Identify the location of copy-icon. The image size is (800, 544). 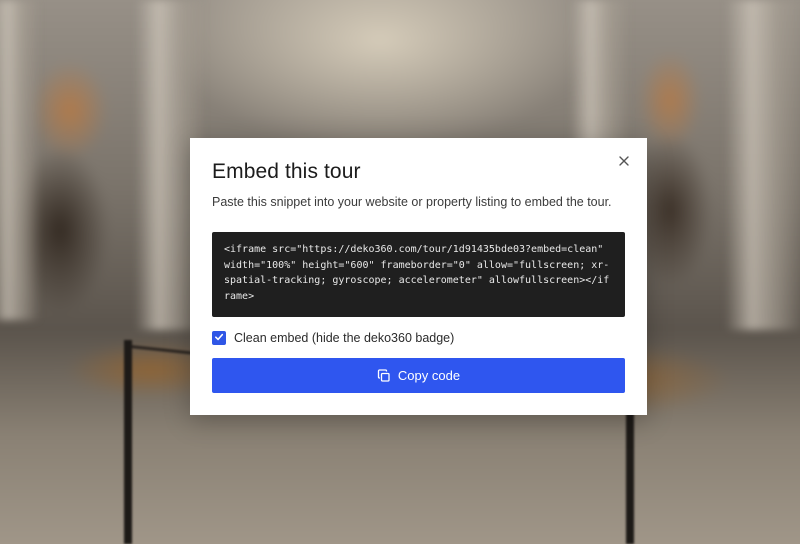
(384, 375).